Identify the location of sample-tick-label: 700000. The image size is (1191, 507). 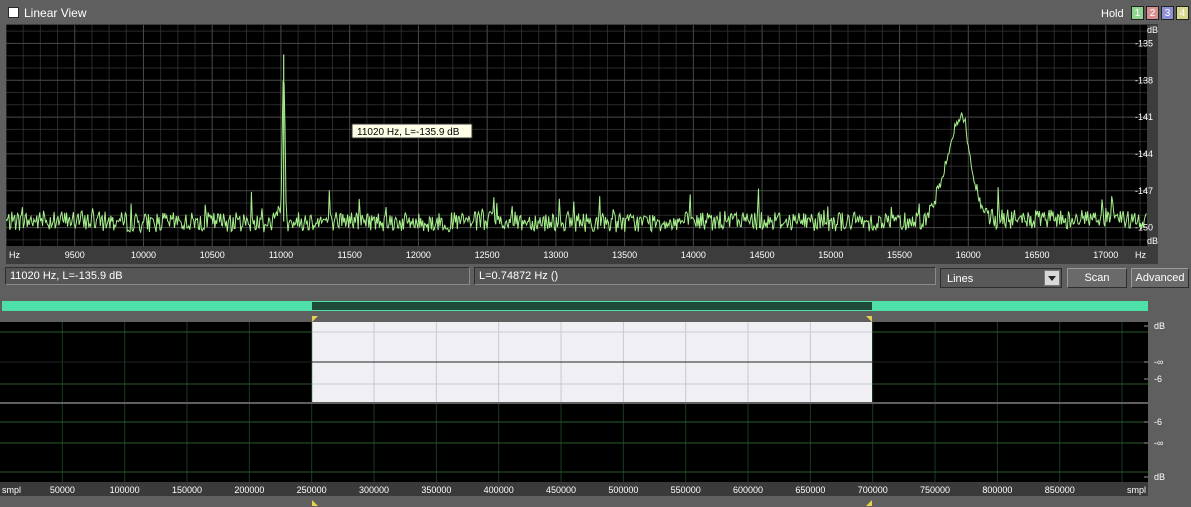
(873, 490).